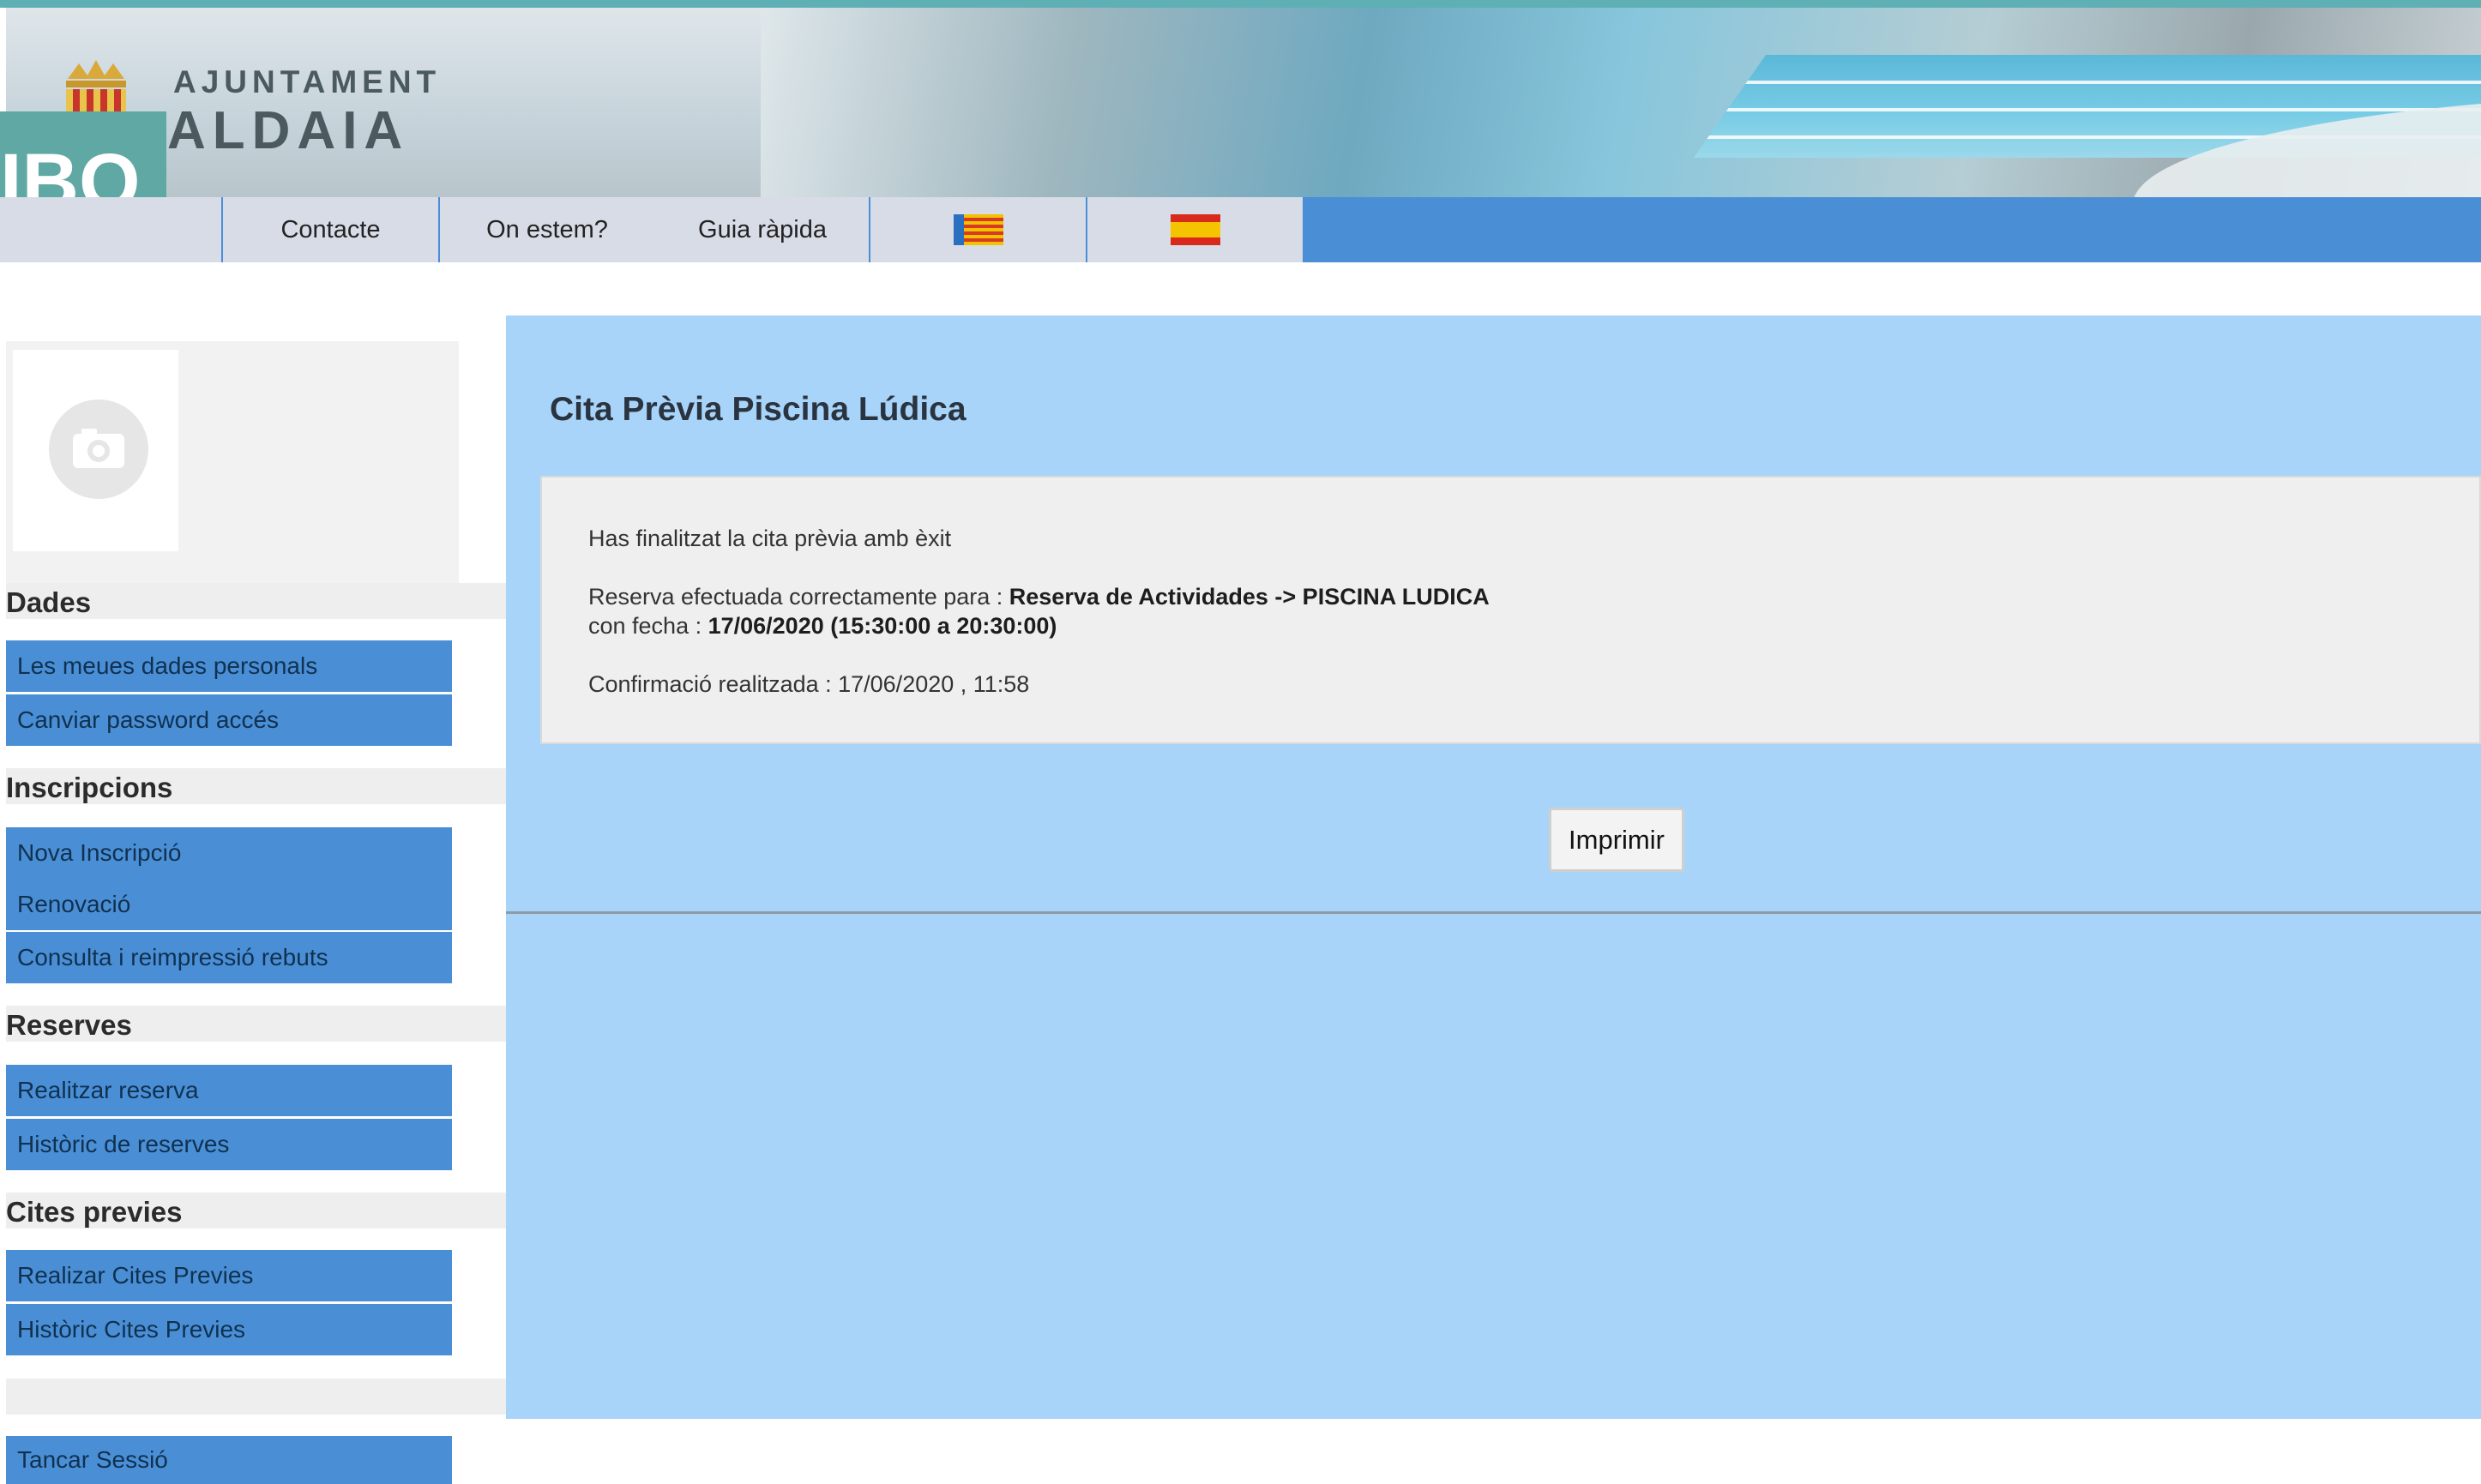 This screenshot has width=2481, height=1484. What do you see at coordinates (110, 229) in the screenshot?
I see `nav-blank` at bounding box center [110, 229].